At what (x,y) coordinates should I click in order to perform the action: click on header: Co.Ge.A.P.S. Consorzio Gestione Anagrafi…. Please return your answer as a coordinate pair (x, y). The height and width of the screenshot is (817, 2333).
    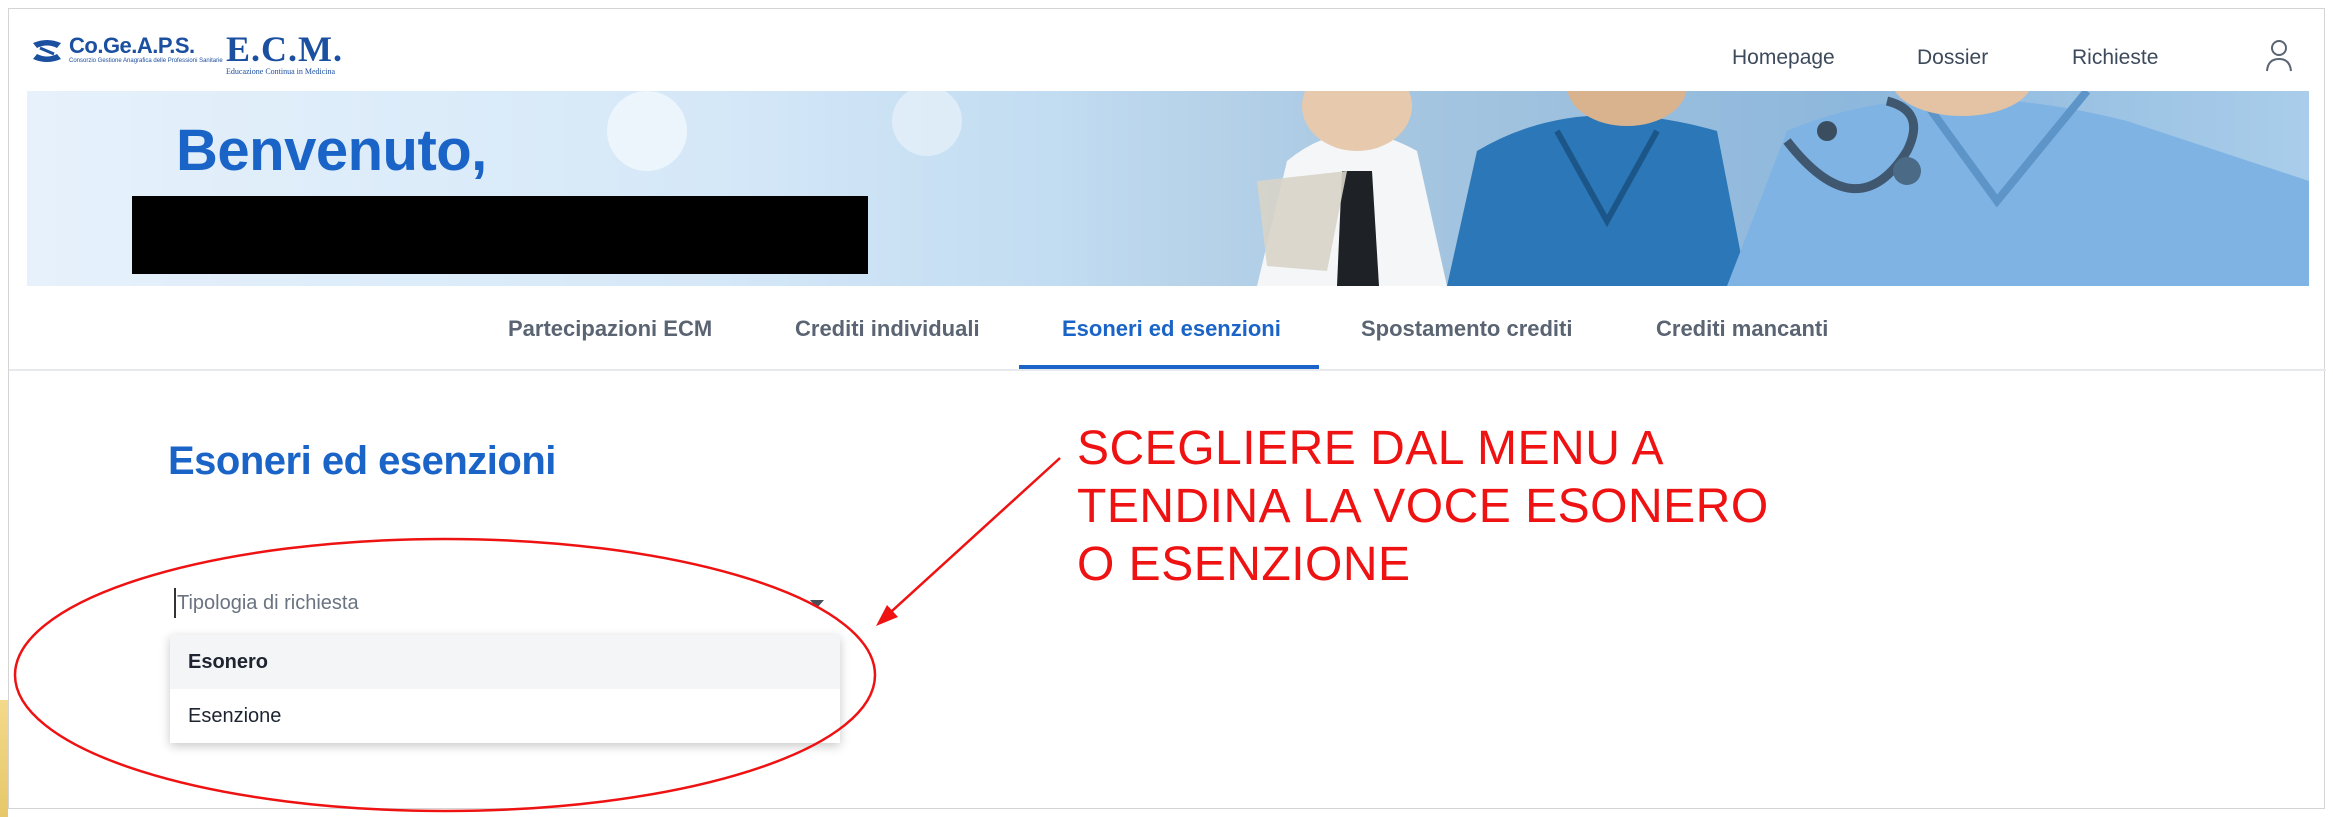
    Looking at the image, I should click on (1167, 50).